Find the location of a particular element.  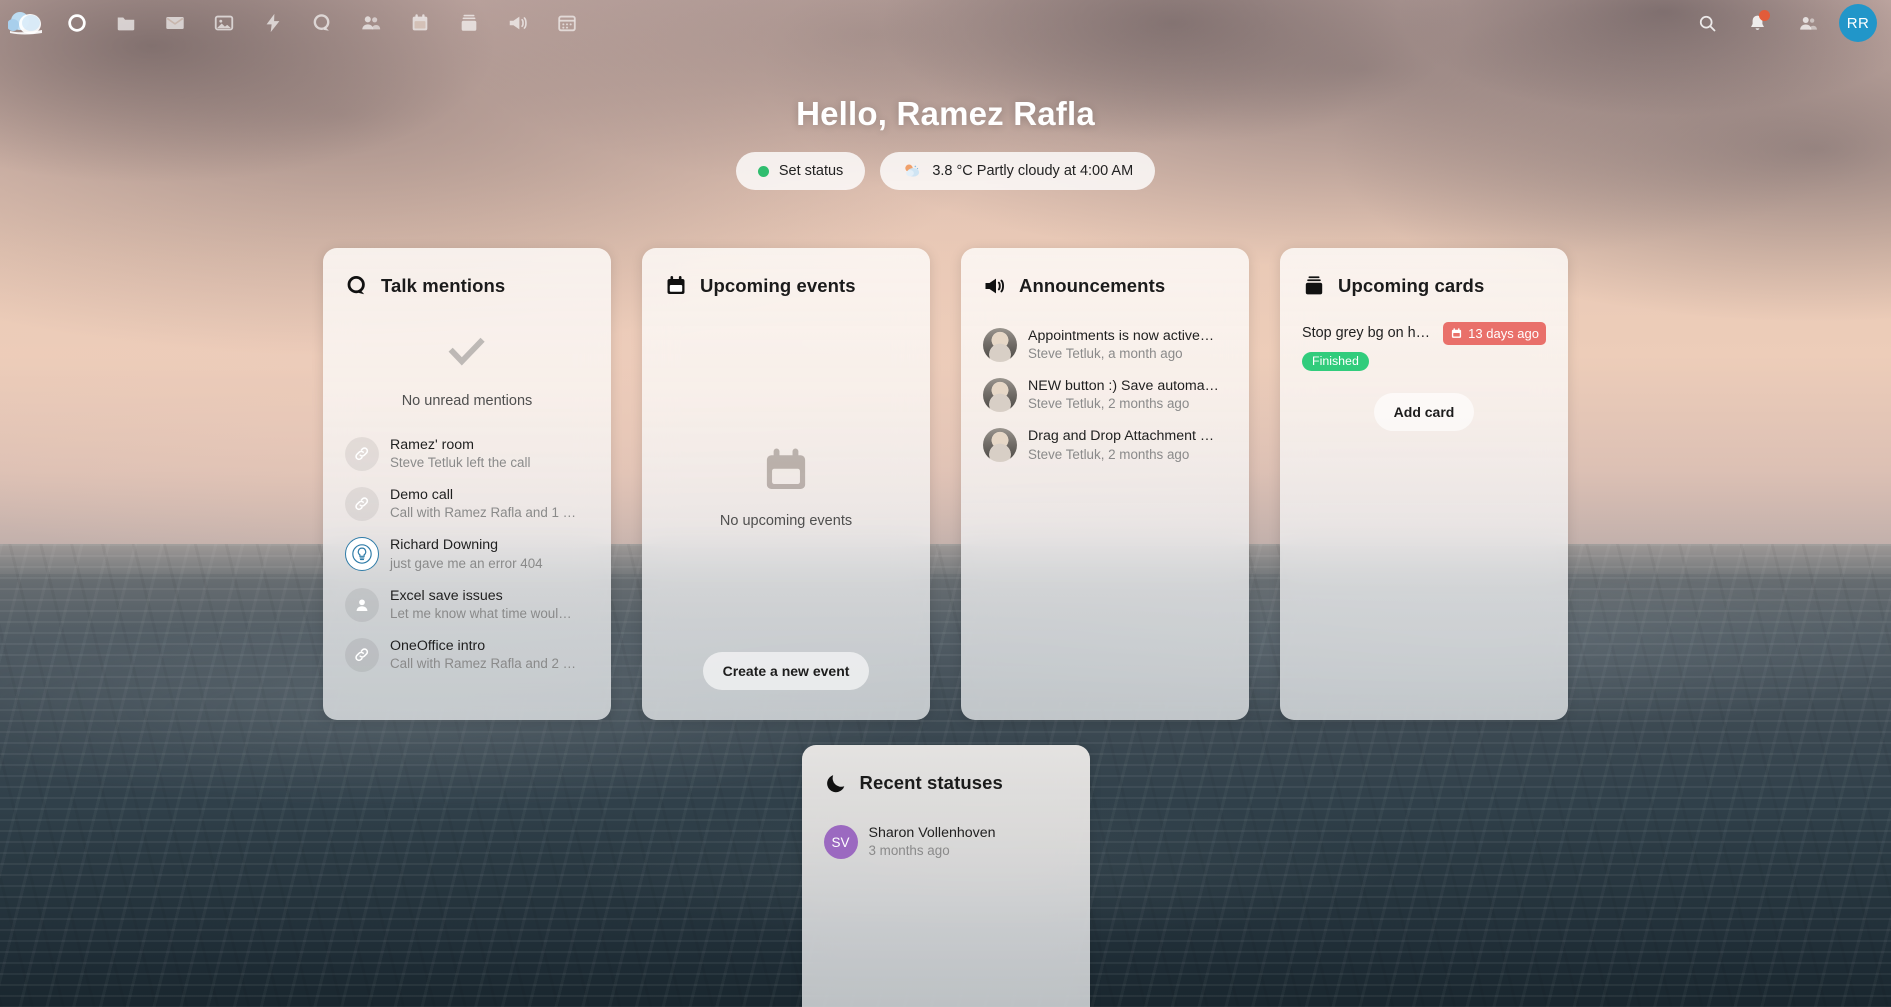

partly-cloudy-icon is located at coordinates (912, 171).